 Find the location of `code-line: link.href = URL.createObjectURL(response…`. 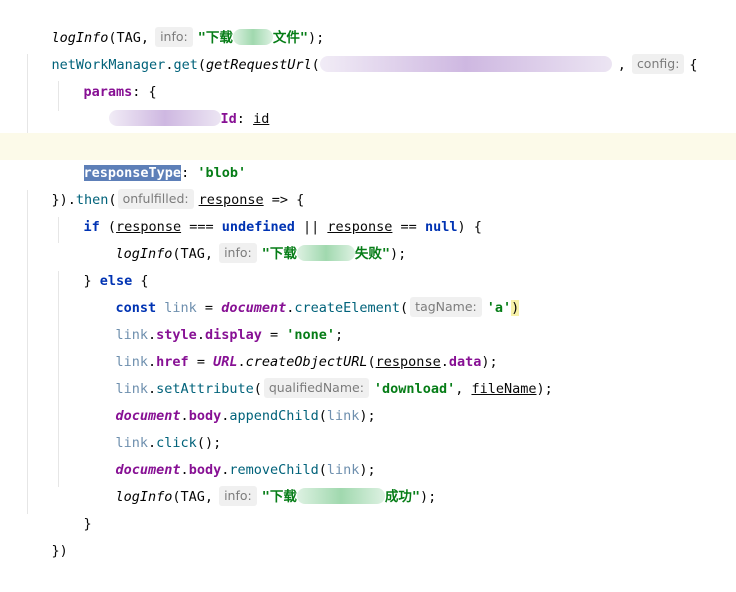

code-line: link.href = URL.createObjectURL(response… is located at coordinates (306, 362).